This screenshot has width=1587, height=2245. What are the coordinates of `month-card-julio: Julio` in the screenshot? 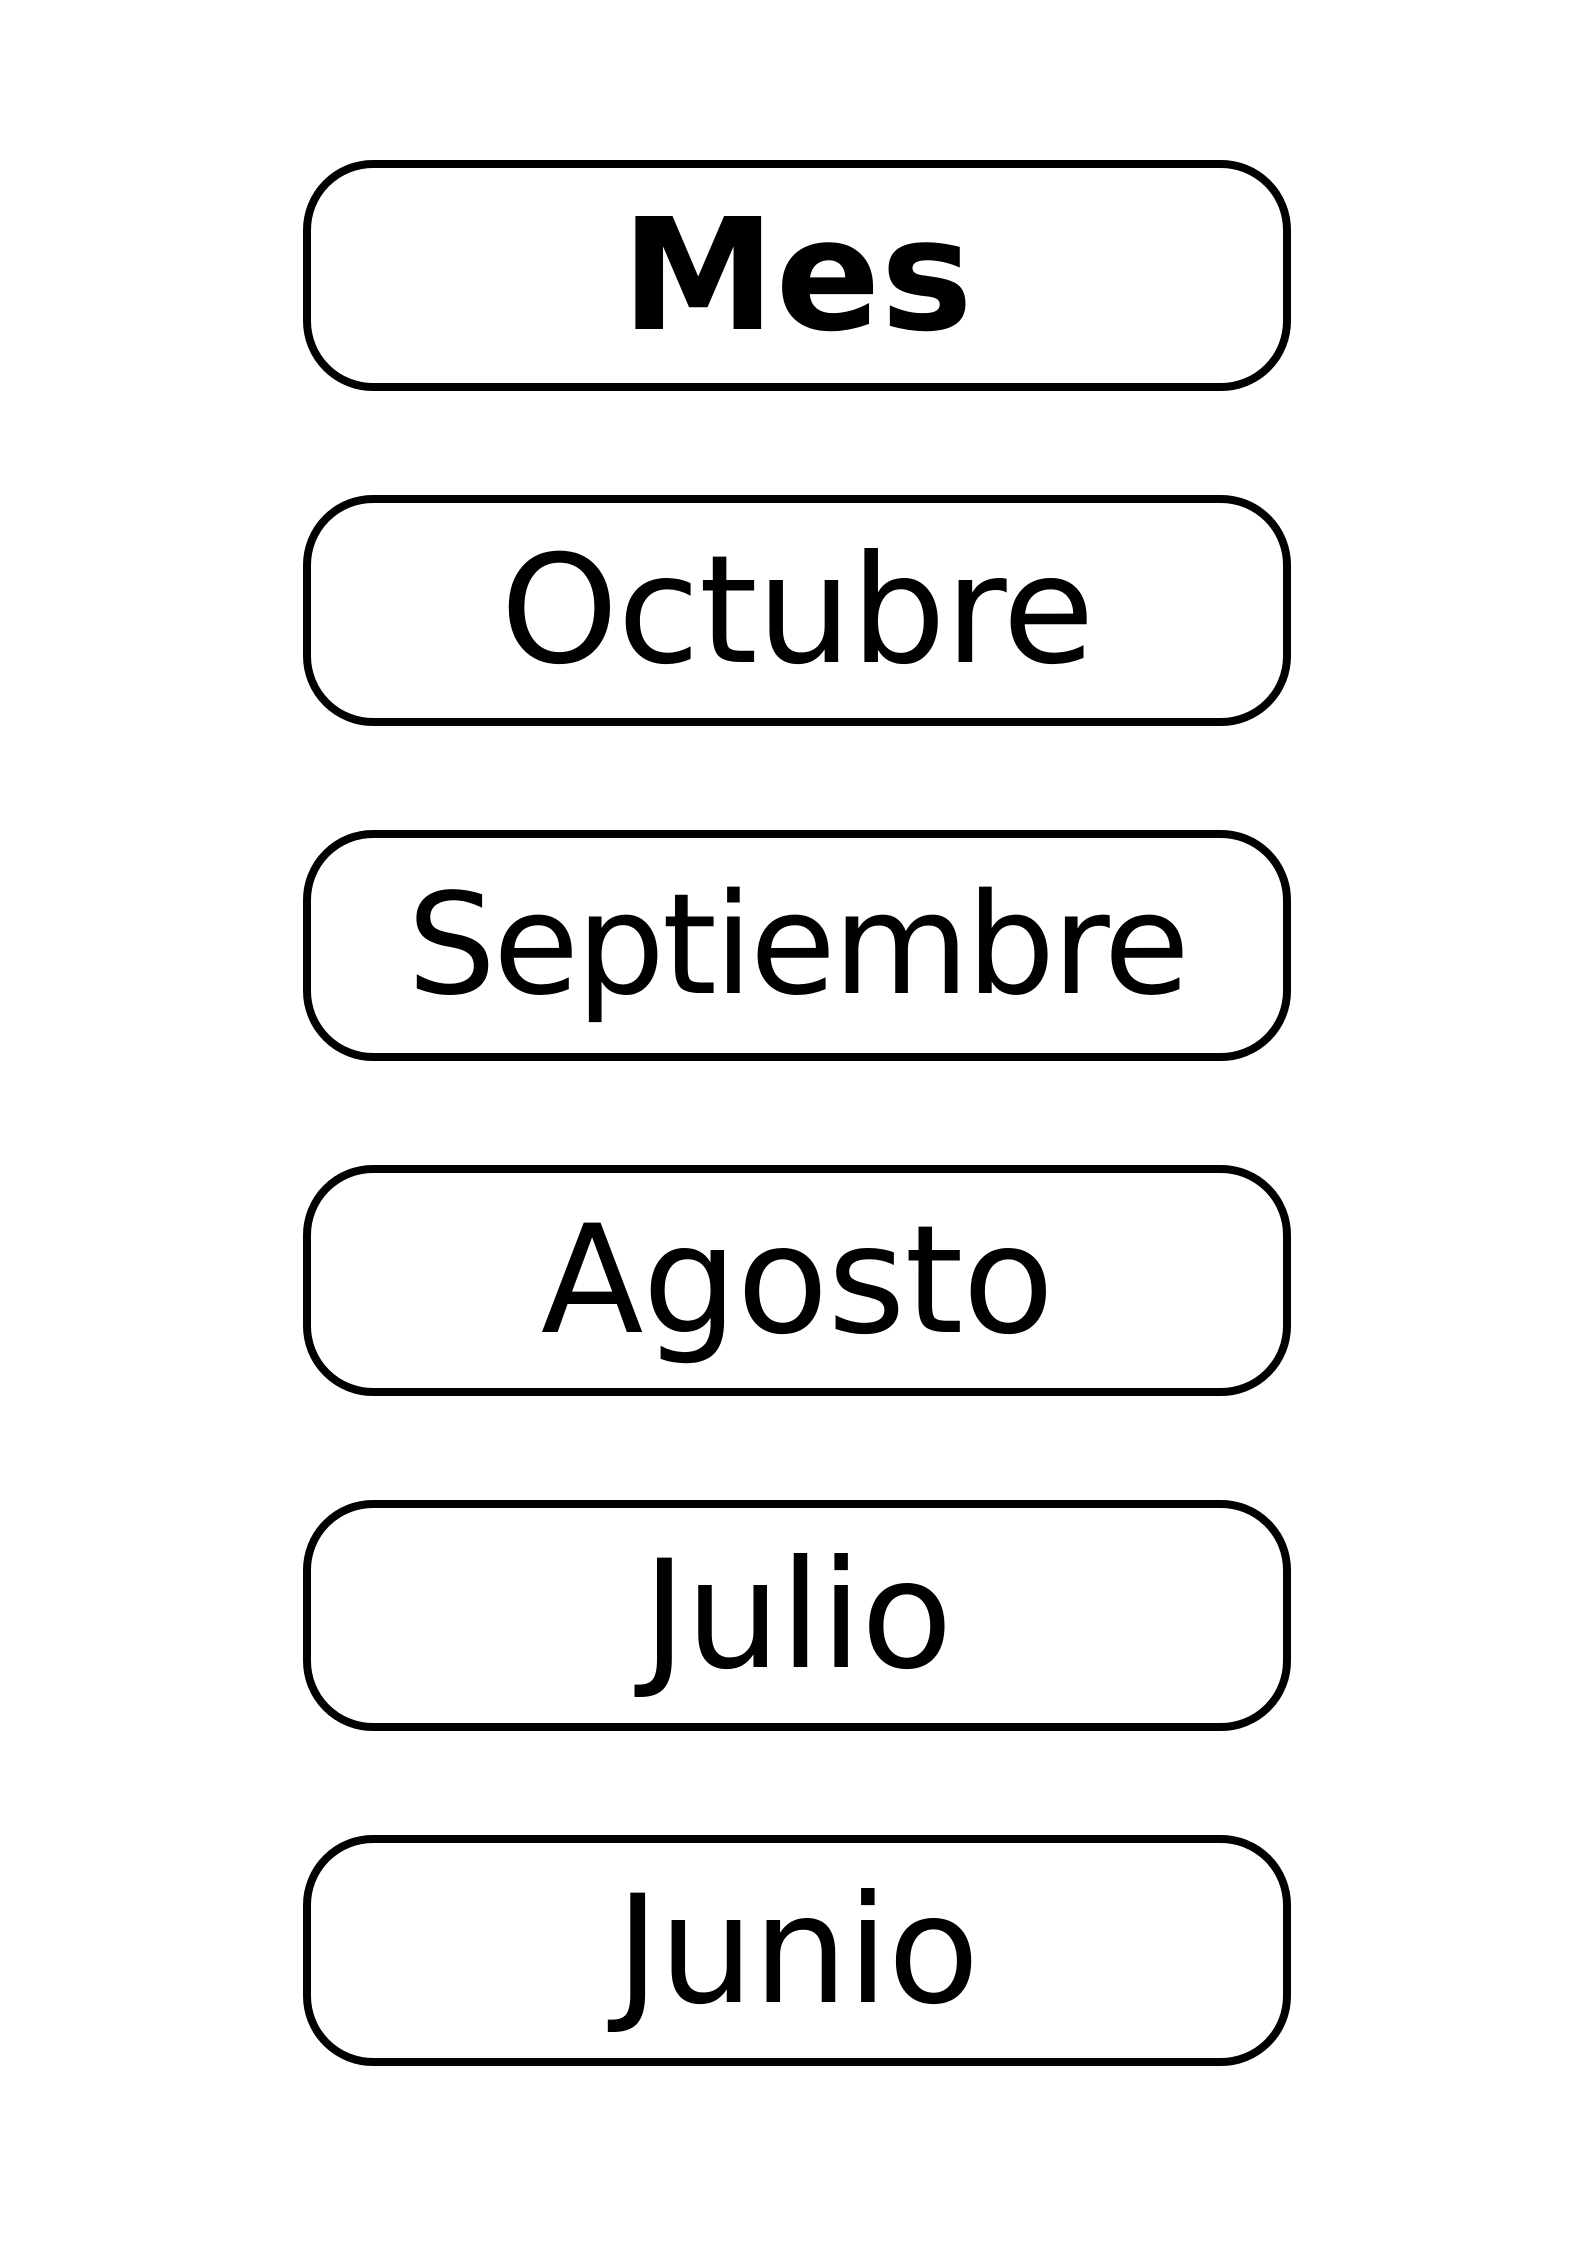 It's located at (797, 1615).